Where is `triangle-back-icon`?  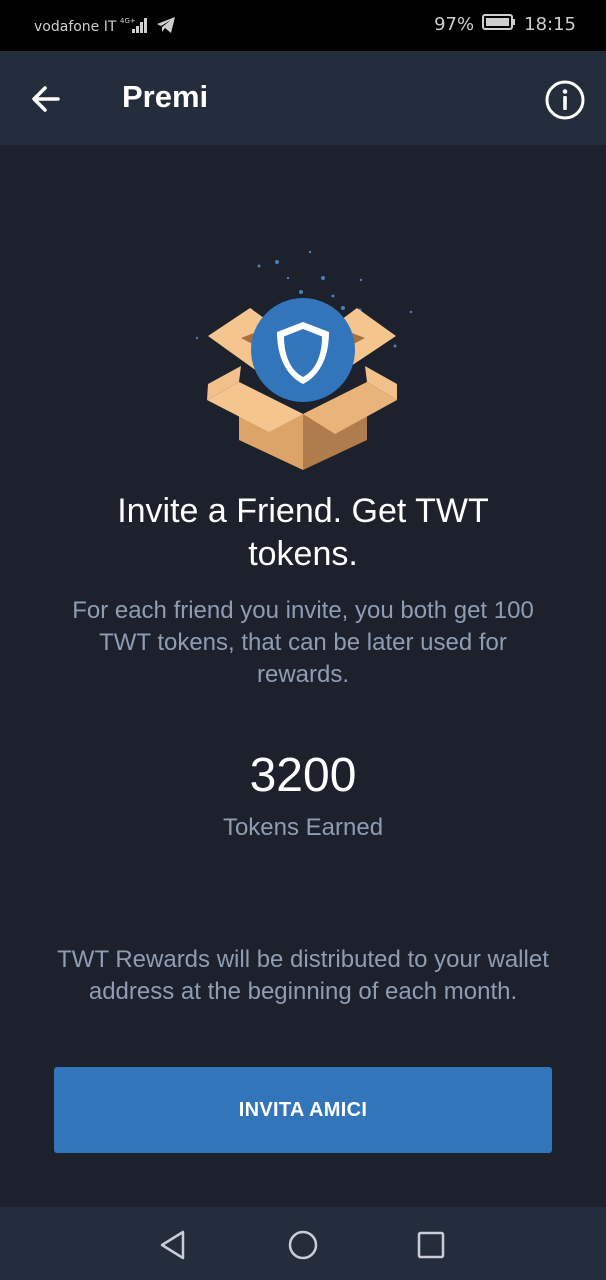
triangle-back-icon is located at coordinates (172, 1245).